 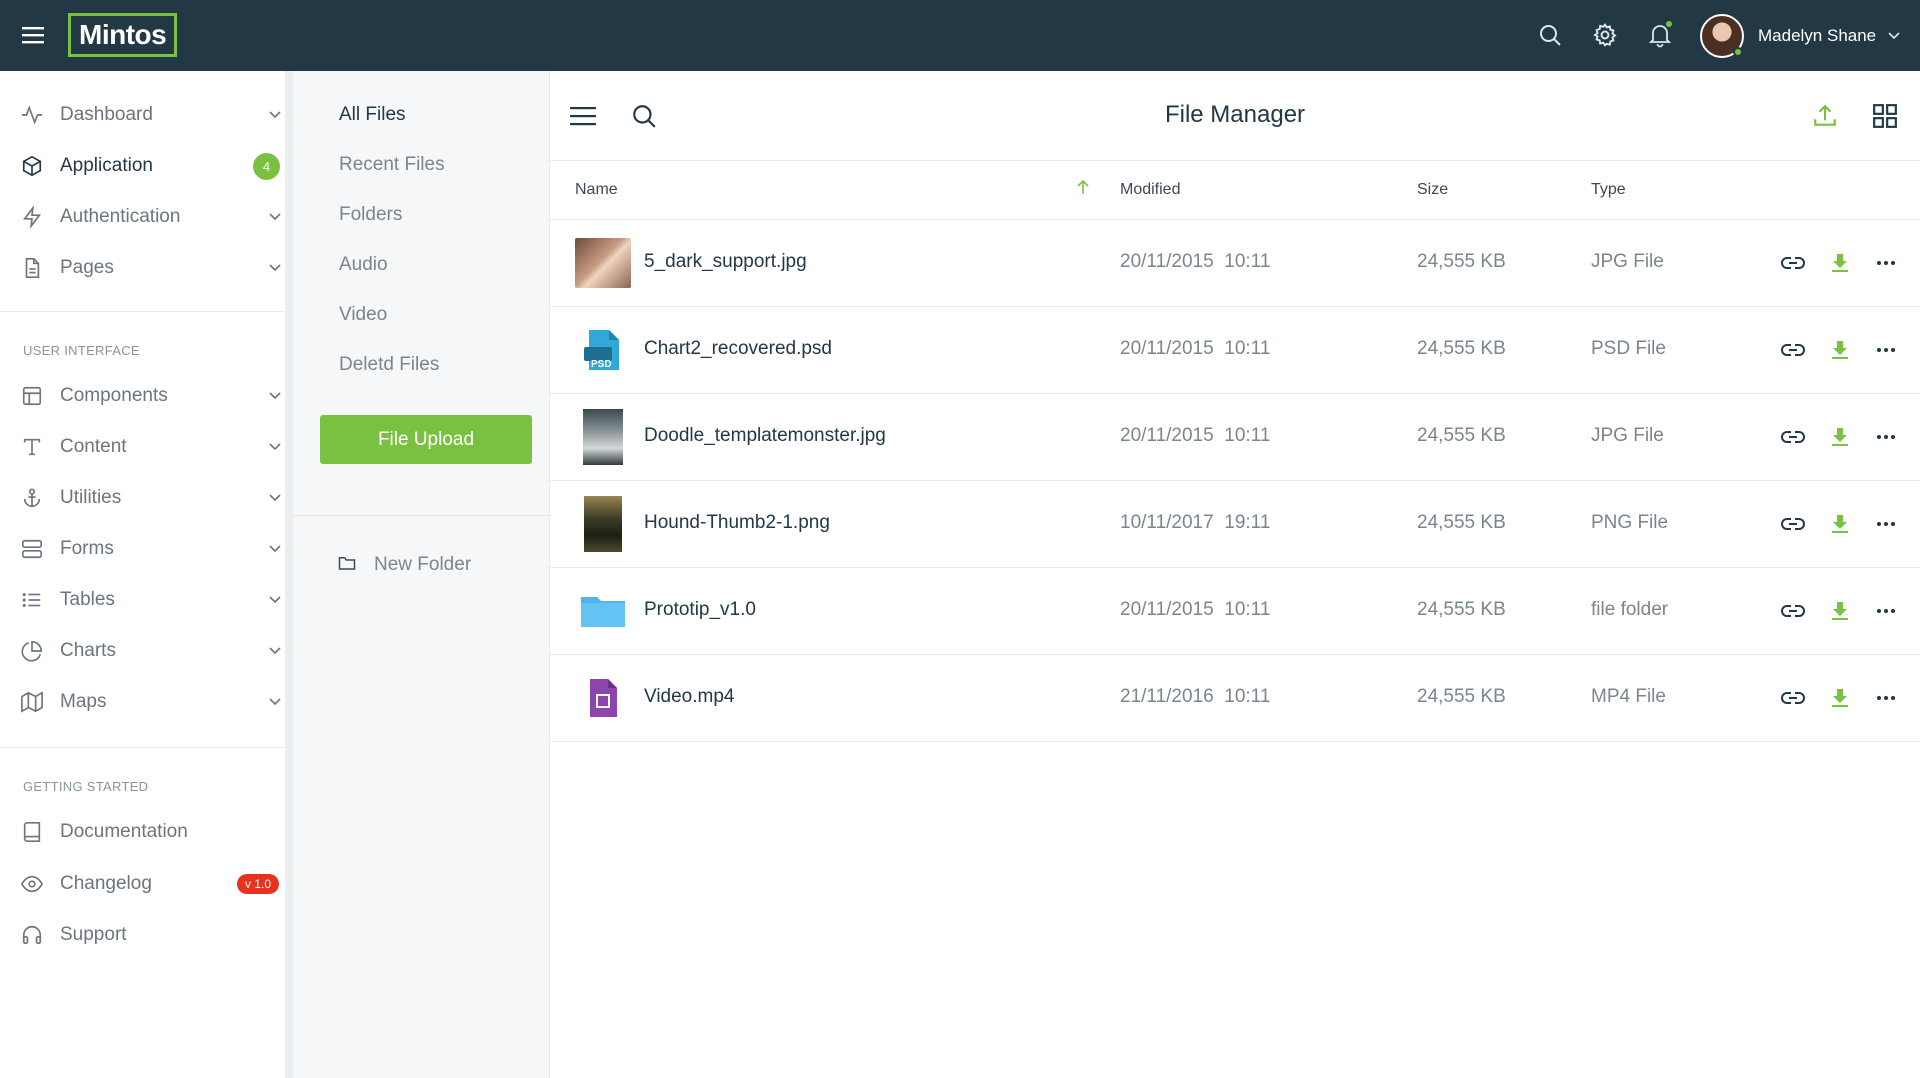 I want to click on sidebar-item-maps: Maps, so click(x=142, y=702).